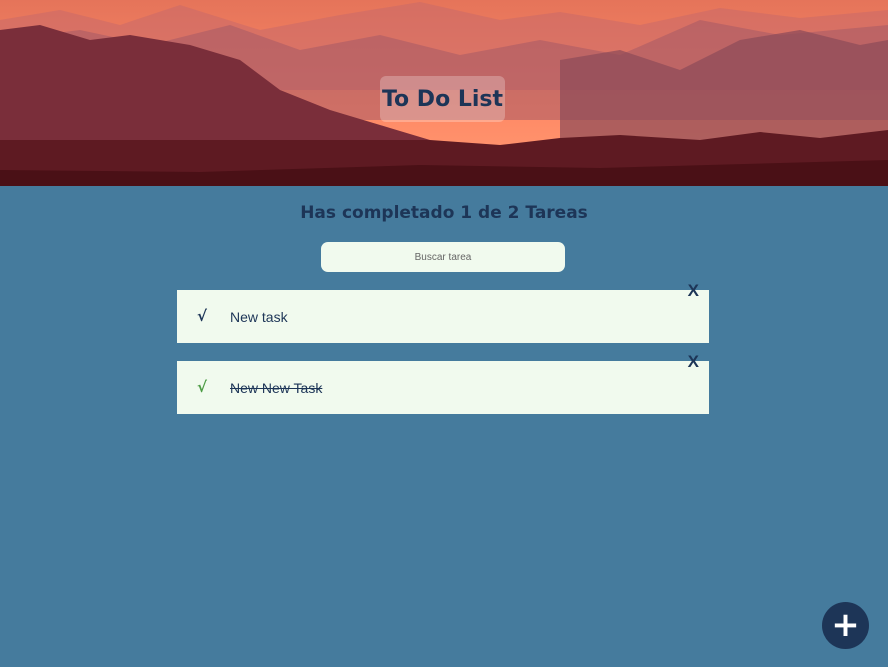 This screenshot has width=888, height=667. What do you see at coordinates (443, 257) in the screenshot?
I see `search-input` at bounding box center [443, 257].